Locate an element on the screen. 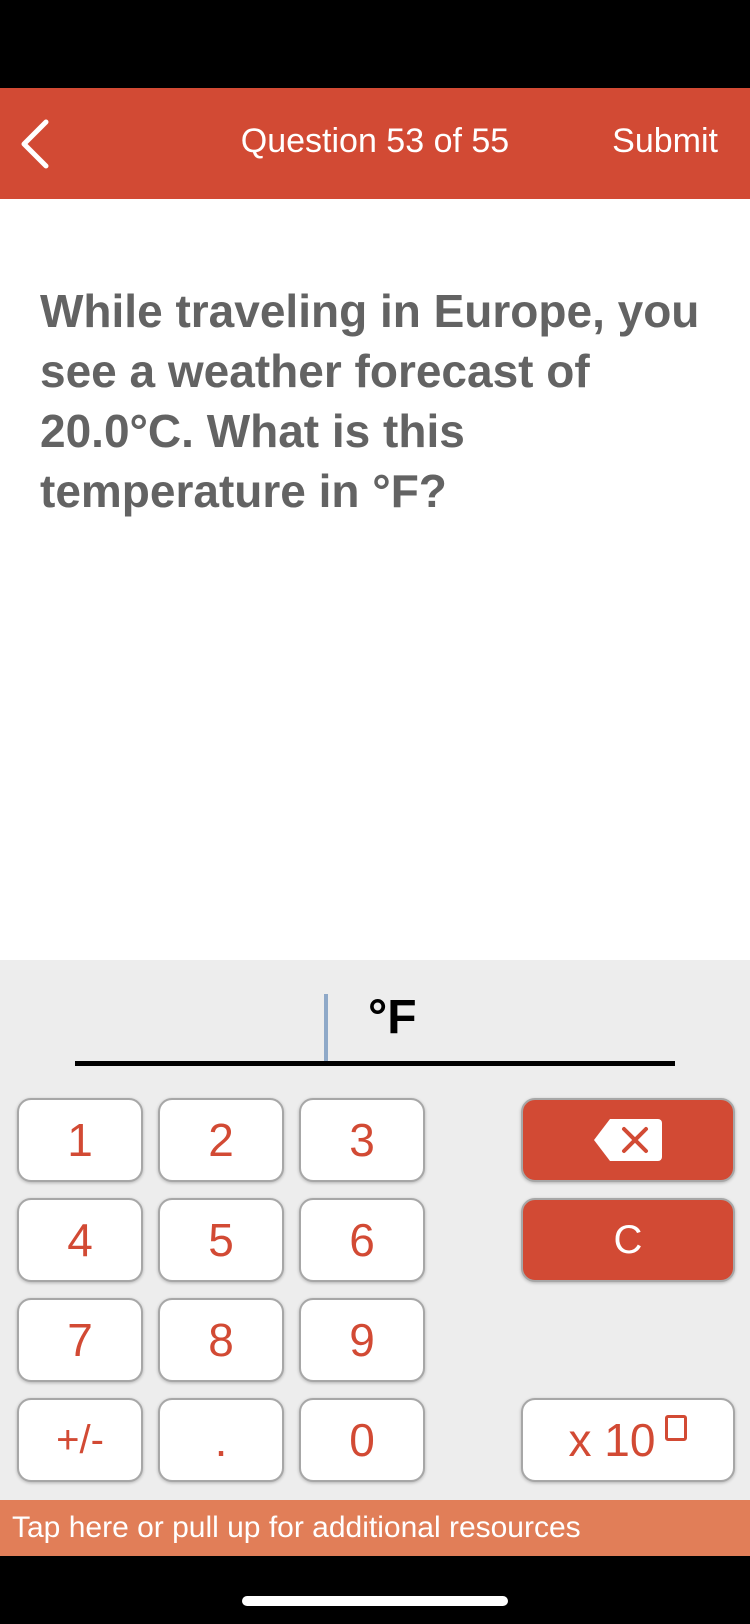 Image resolution: width=750 pixels, height=1624 pixels. key-9: 9 is located at coordinates (362, 1340).